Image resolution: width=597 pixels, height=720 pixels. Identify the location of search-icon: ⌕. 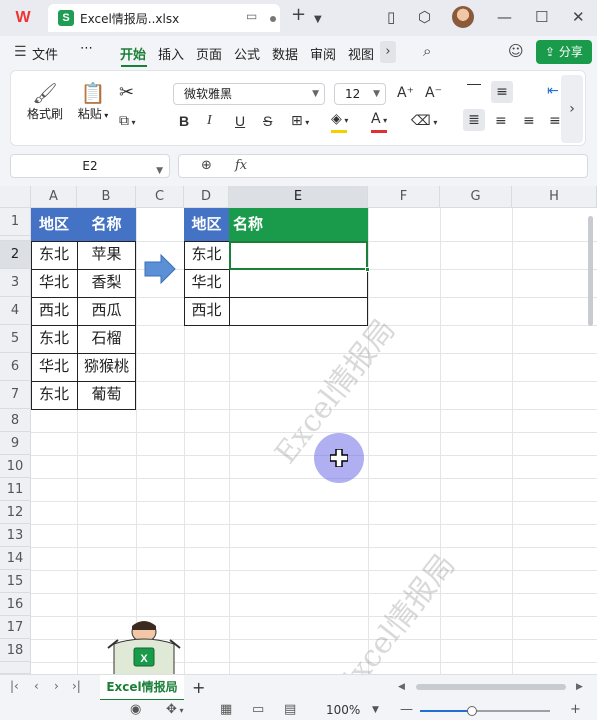
(427, 51).